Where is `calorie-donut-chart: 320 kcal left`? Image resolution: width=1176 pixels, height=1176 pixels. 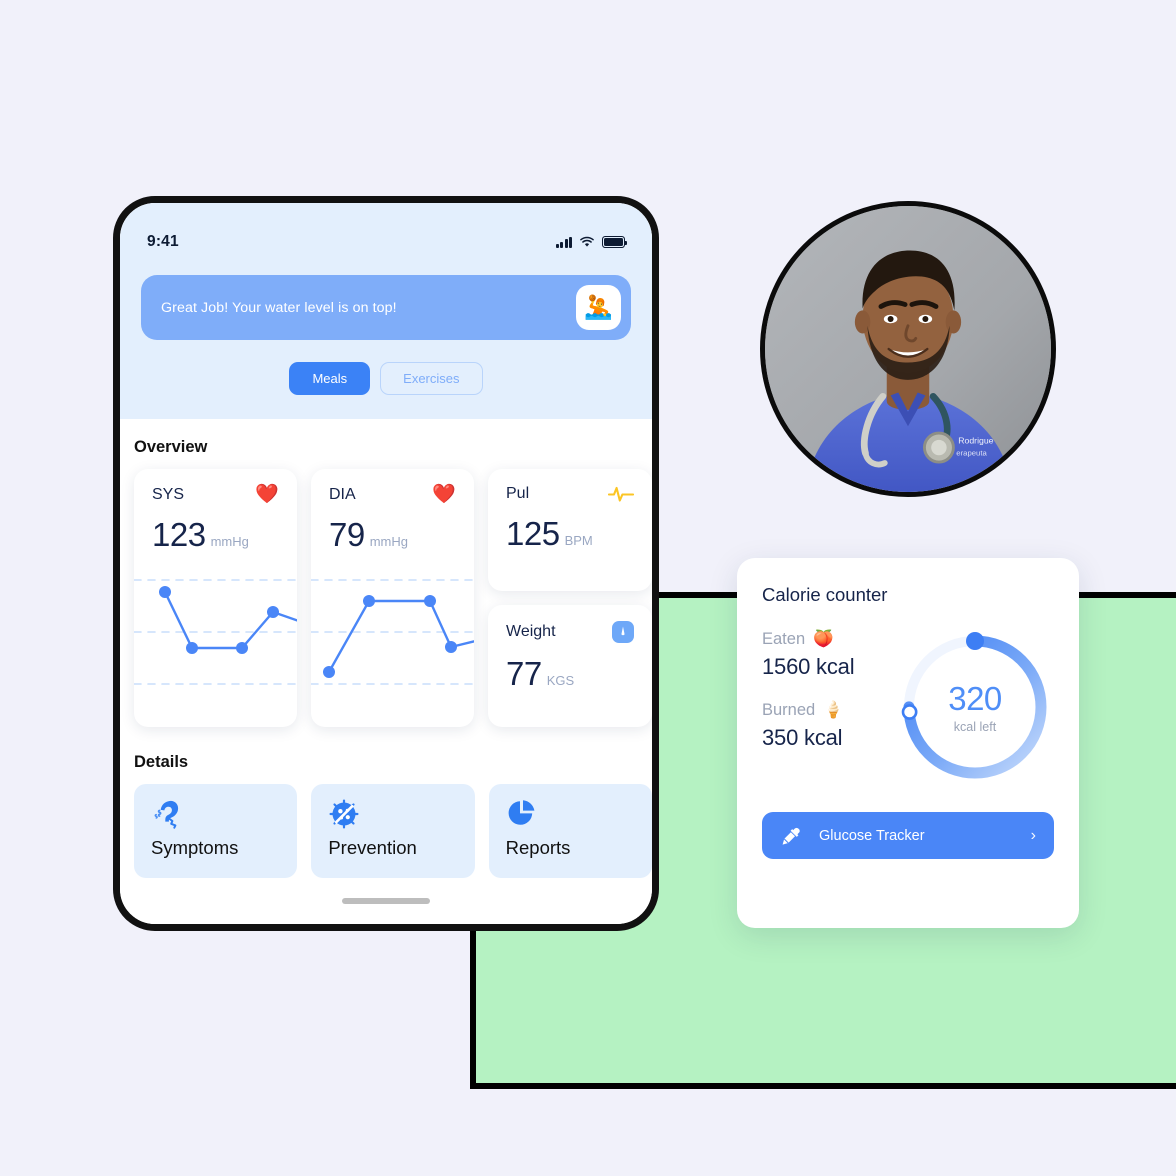 calorie-donut-chart: 320 kcal left is located at coordinates (975, 707).